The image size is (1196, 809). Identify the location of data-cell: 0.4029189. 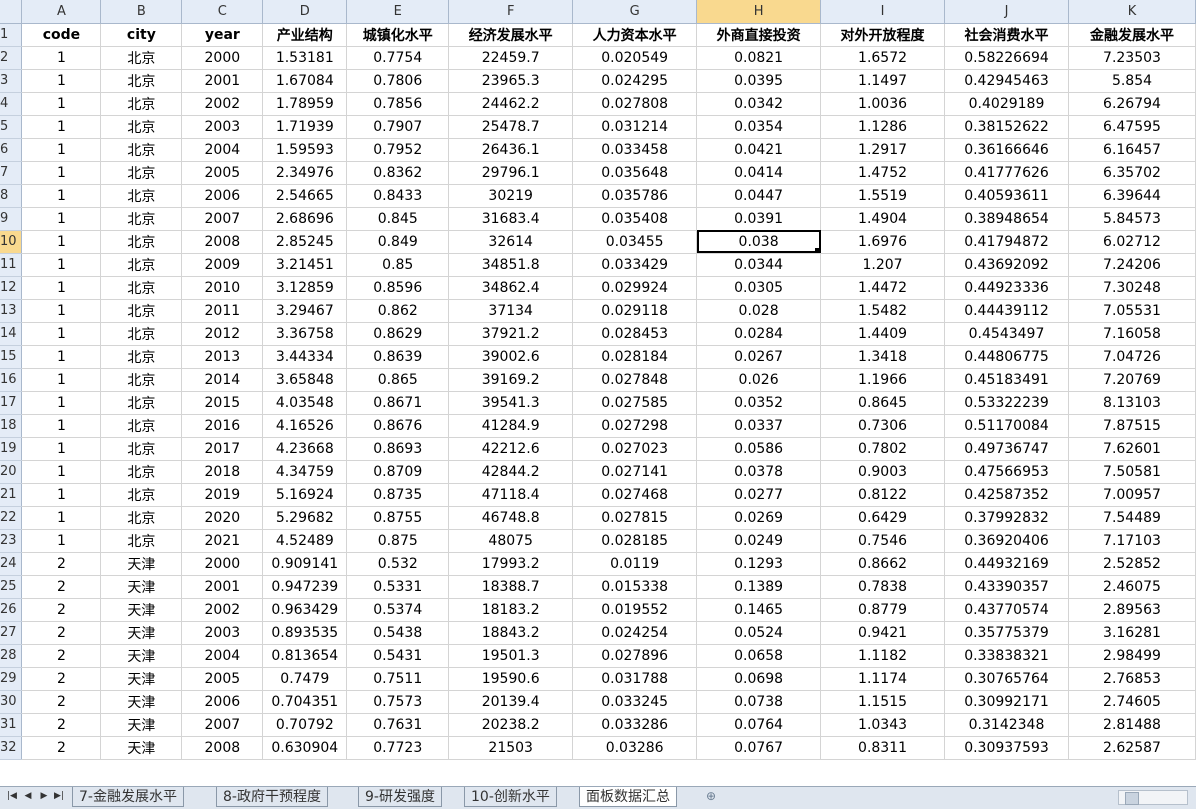
(1006, 104).